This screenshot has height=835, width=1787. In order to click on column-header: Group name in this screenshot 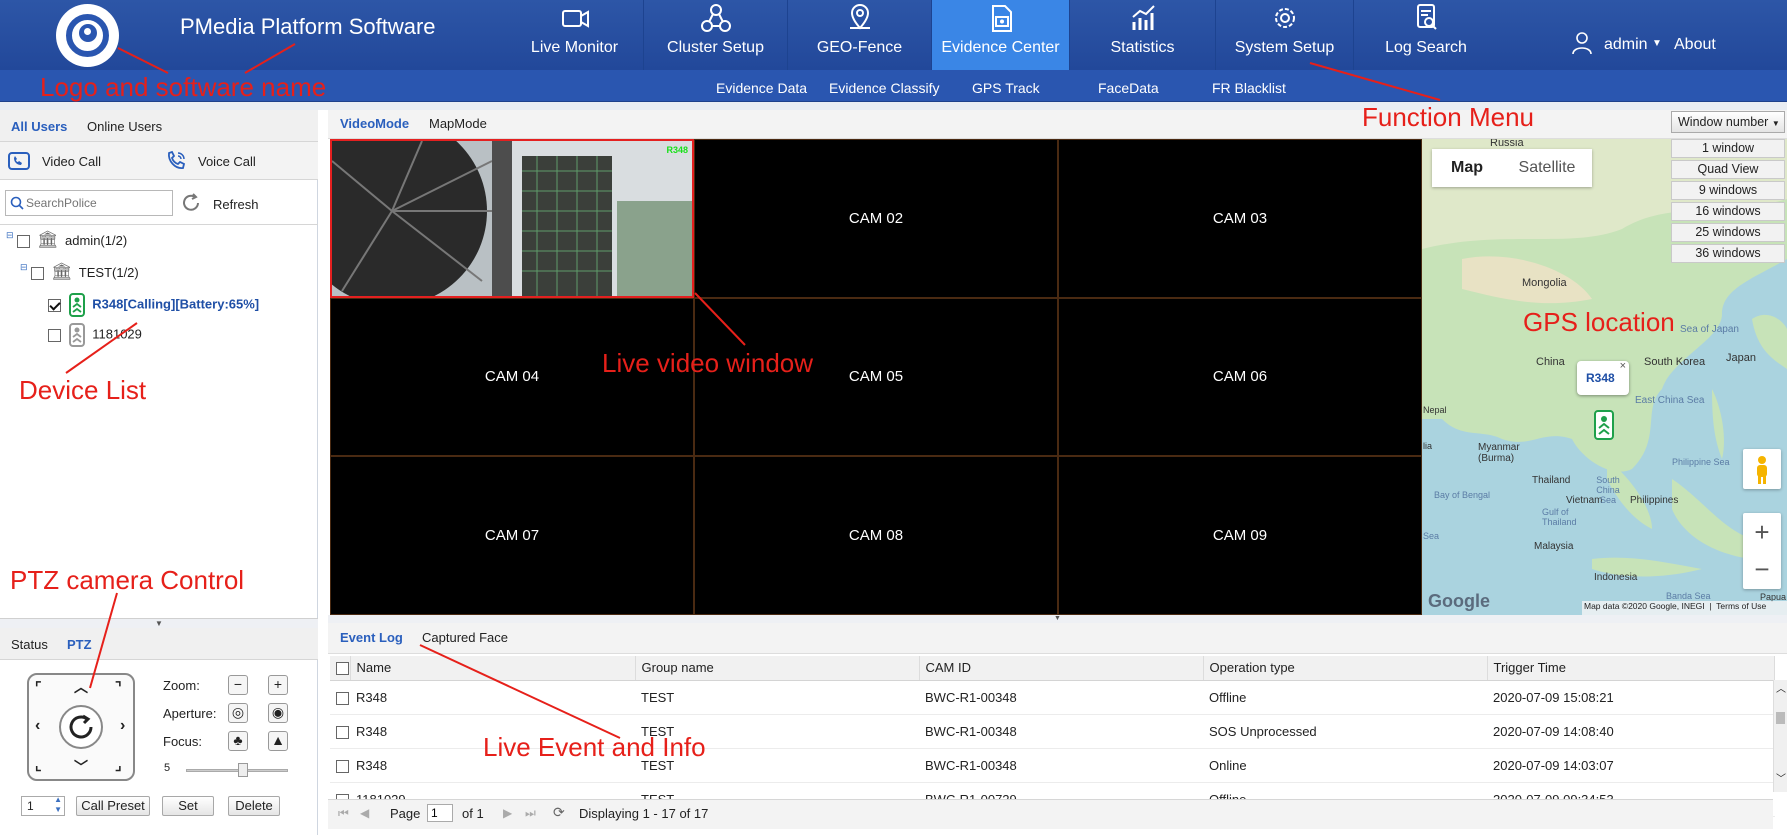, I will do `click(777, 668)`.